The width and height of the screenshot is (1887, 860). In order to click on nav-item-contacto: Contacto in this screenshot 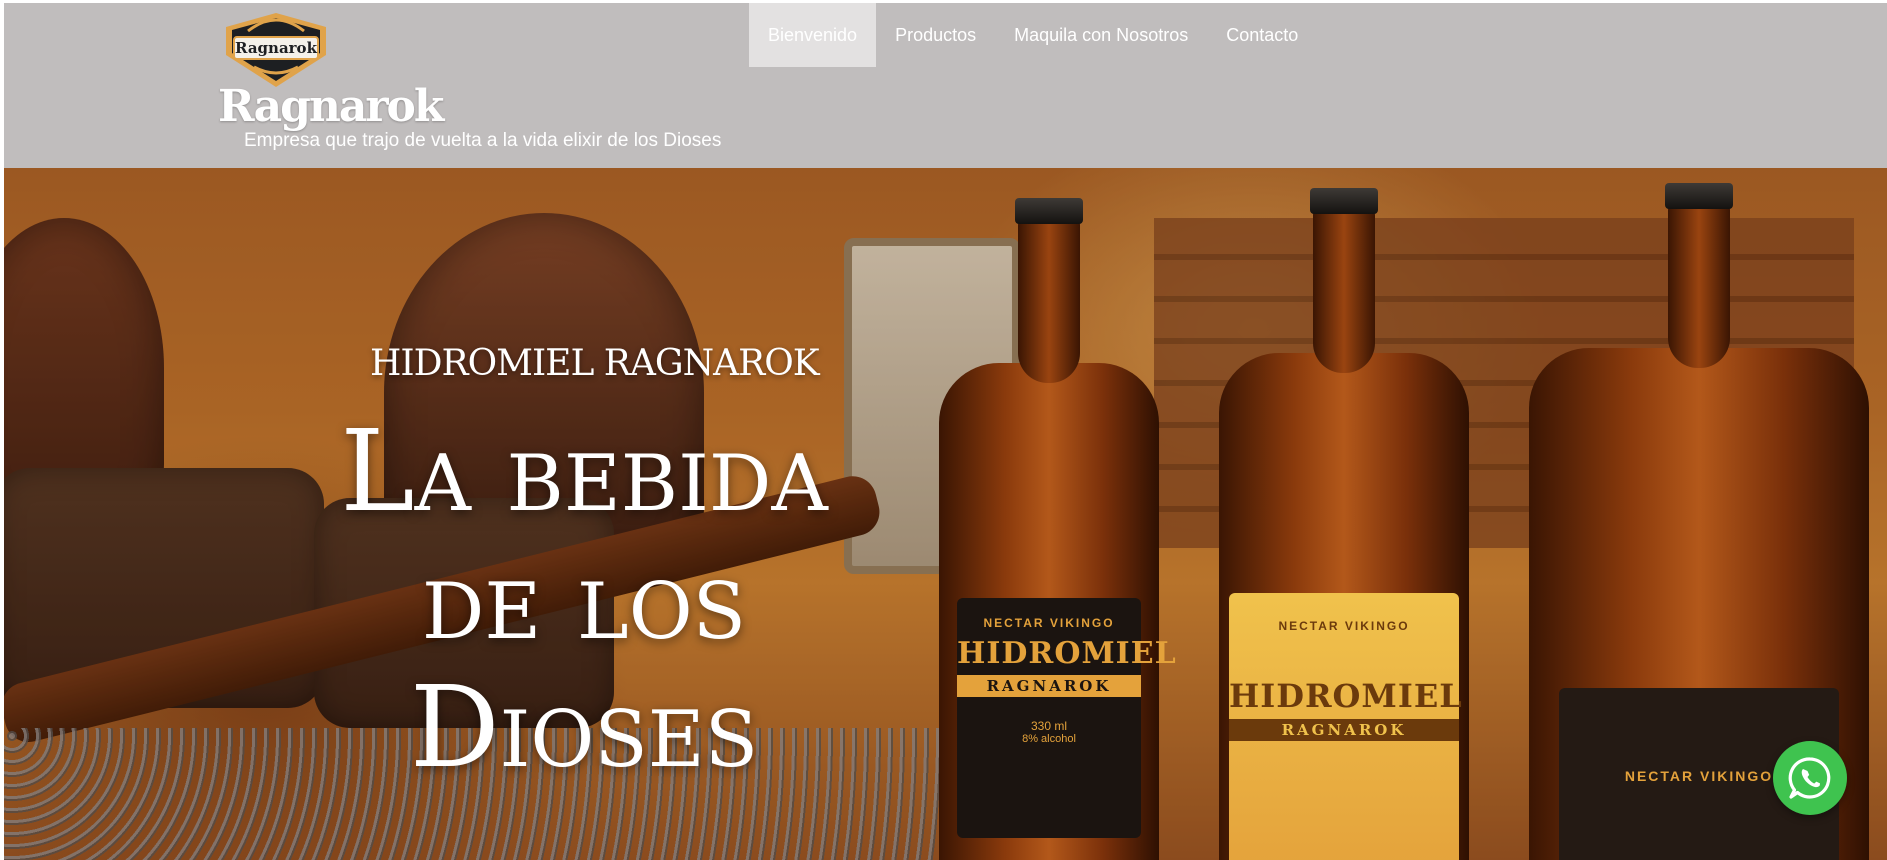, I will do `click(1262, 35)`.